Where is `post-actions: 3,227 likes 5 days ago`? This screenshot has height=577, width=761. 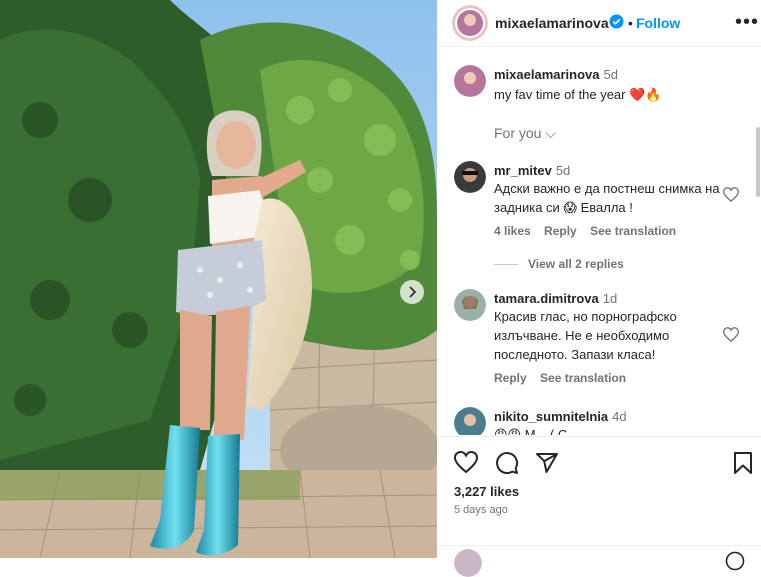 post-actions: 3,227 likes 5 days ago is located at coordinates (599, 506).